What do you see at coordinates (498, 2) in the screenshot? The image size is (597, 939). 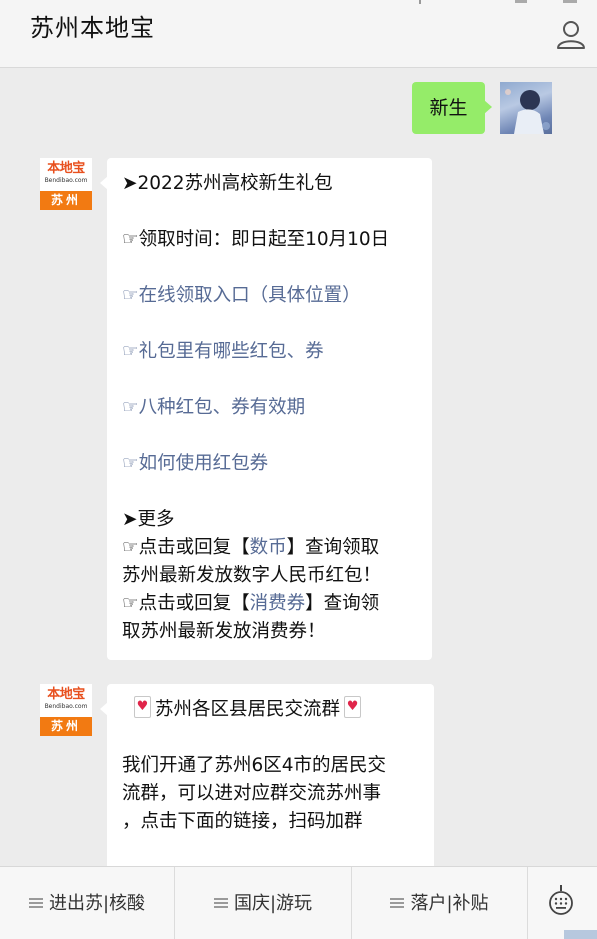 I see `window-controls-remnant` at bounding box center [498, 2].